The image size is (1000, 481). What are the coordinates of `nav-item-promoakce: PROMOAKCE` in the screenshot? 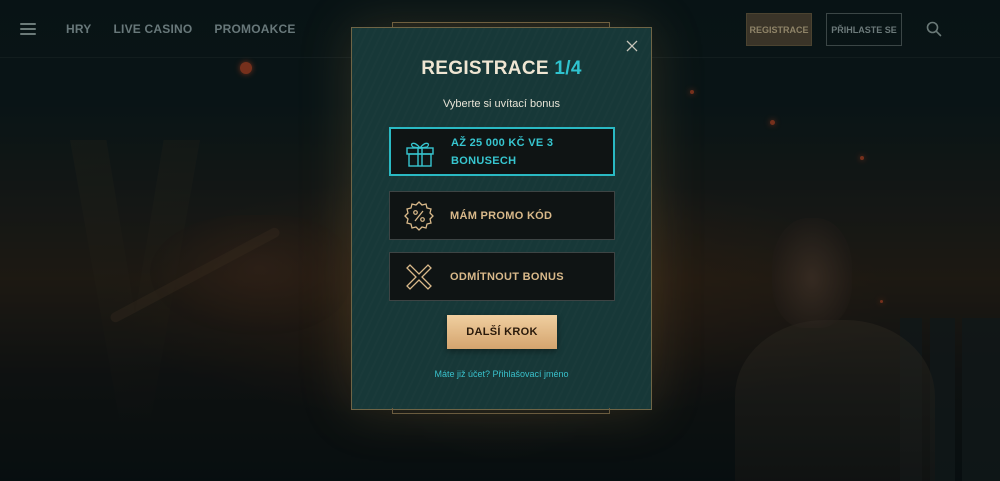 It's located at (254, 29).